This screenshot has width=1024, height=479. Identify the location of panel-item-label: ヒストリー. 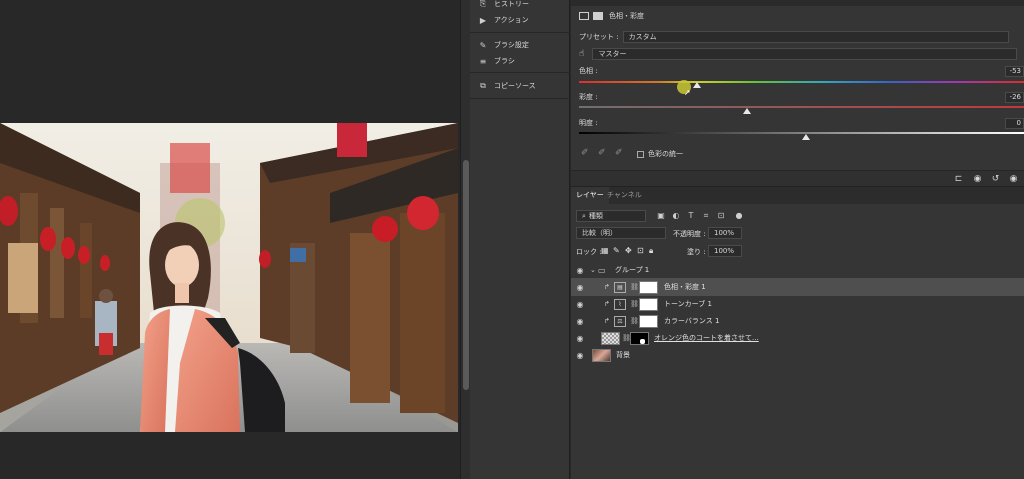
(511, 4).